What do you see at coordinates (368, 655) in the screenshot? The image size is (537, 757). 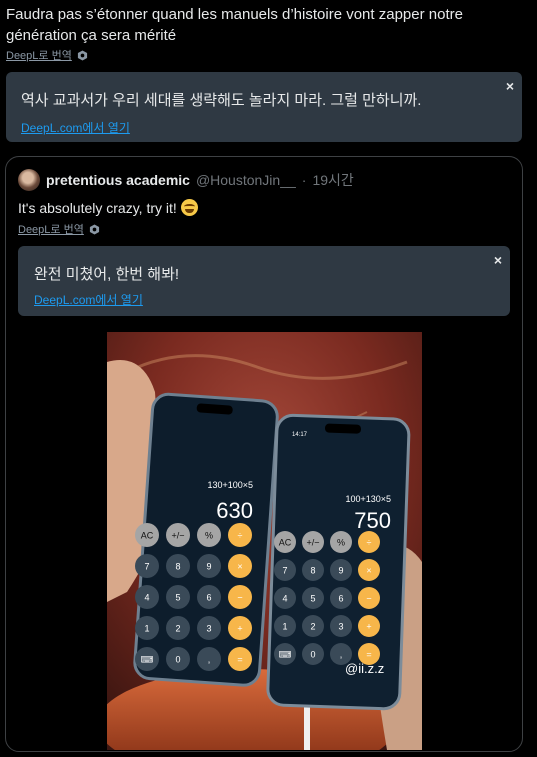 I see `right-calc-key-label: =` at bounding box center [368, 655].